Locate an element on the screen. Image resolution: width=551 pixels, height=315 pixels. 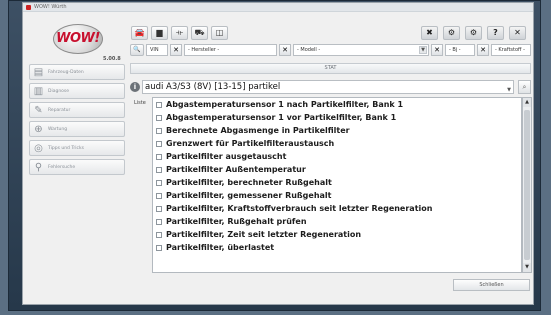
list-item-label: Berechnete Abgasmenge in Partikelfilter is located at coordinates (258, 130).